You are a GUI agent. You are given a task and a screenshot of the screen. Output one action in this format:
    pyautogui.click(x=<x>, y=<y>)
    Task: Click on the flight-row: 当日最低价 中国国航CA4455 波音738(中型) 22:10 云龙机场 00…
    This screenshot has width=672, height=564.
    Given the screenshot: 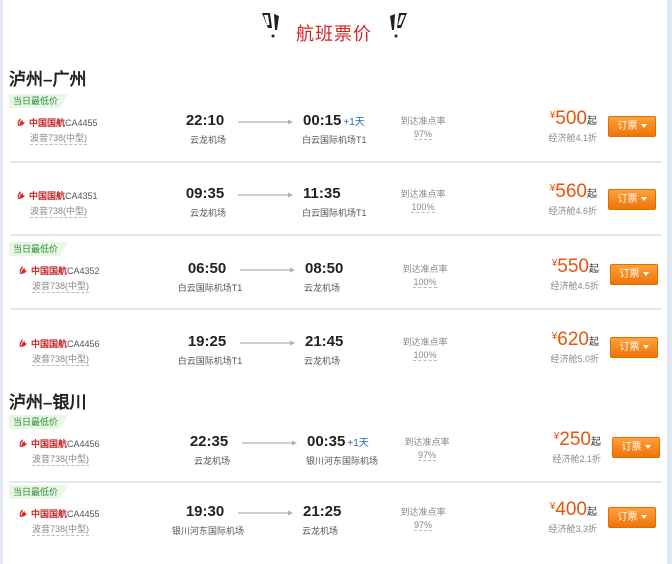 What is the action you would take?
    pyautogui.click(x=336, y=129)
    